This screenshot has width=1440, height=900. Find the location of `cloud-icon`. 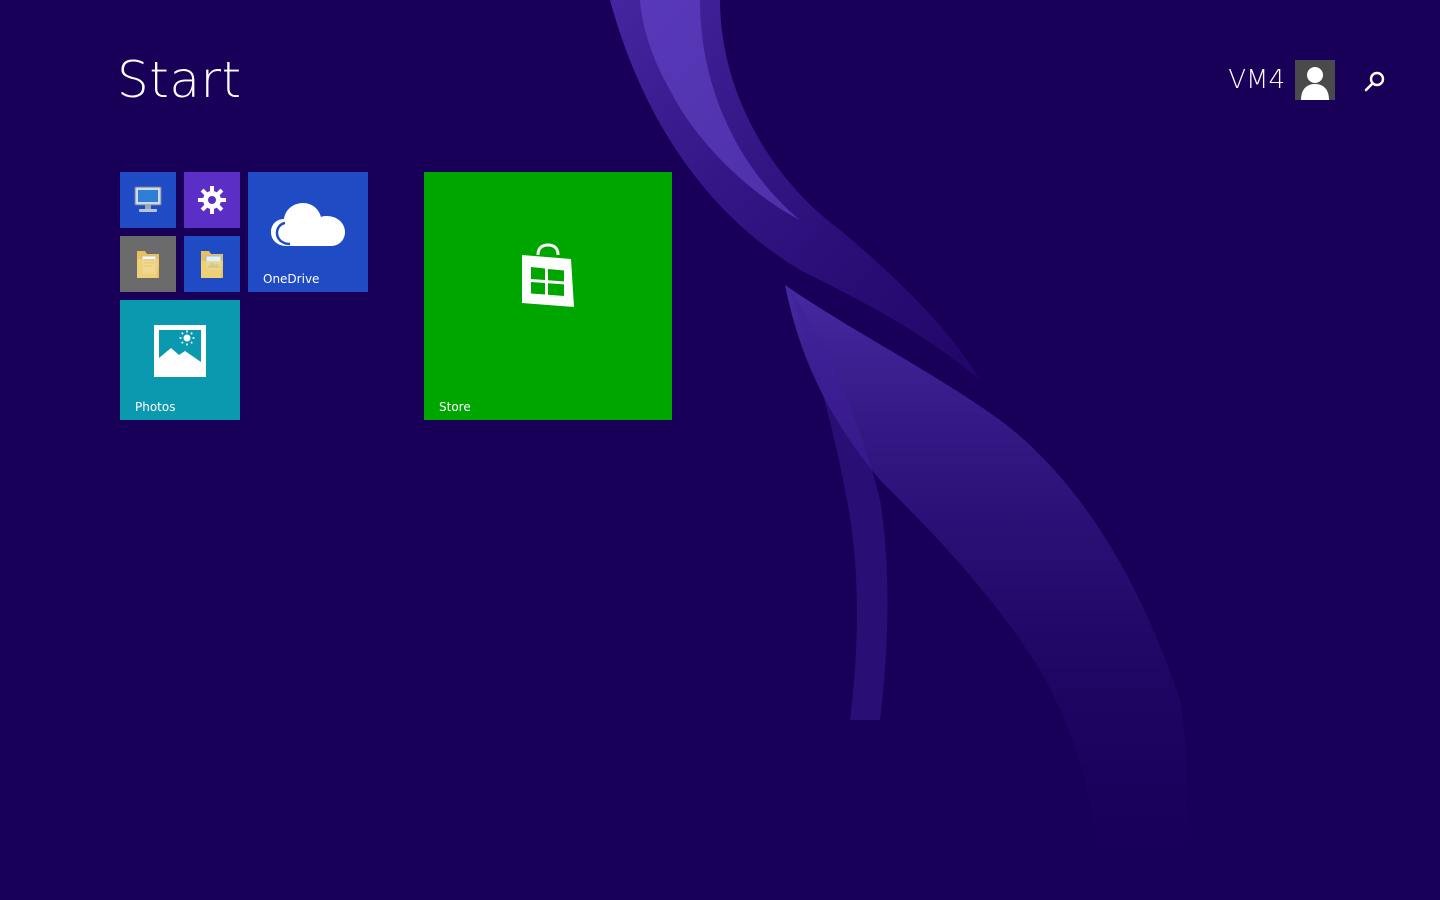

cloud-icon is located at coordinates (308, 224).